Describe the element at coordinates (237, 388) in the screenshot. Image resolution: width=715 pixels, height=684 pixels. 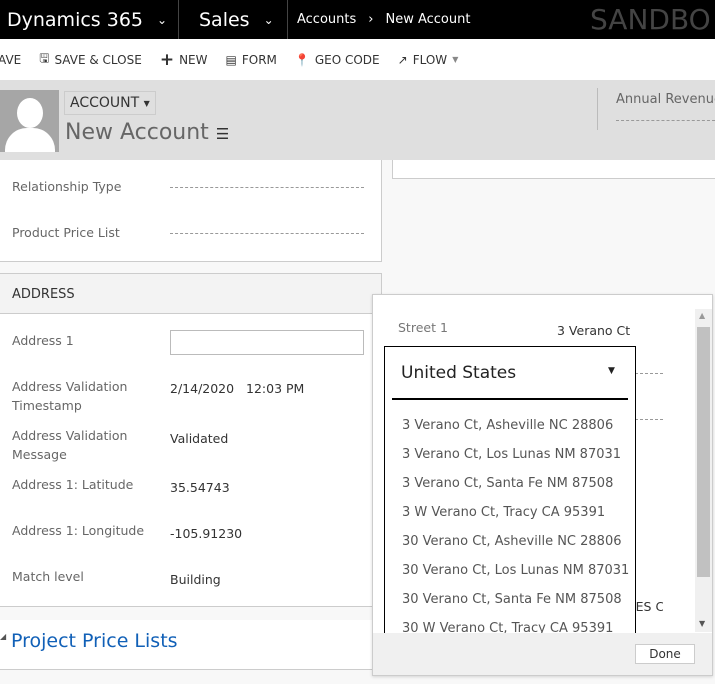
I see `validation-timestamp-value: 2/14/2020 12:03 PM` at that location.